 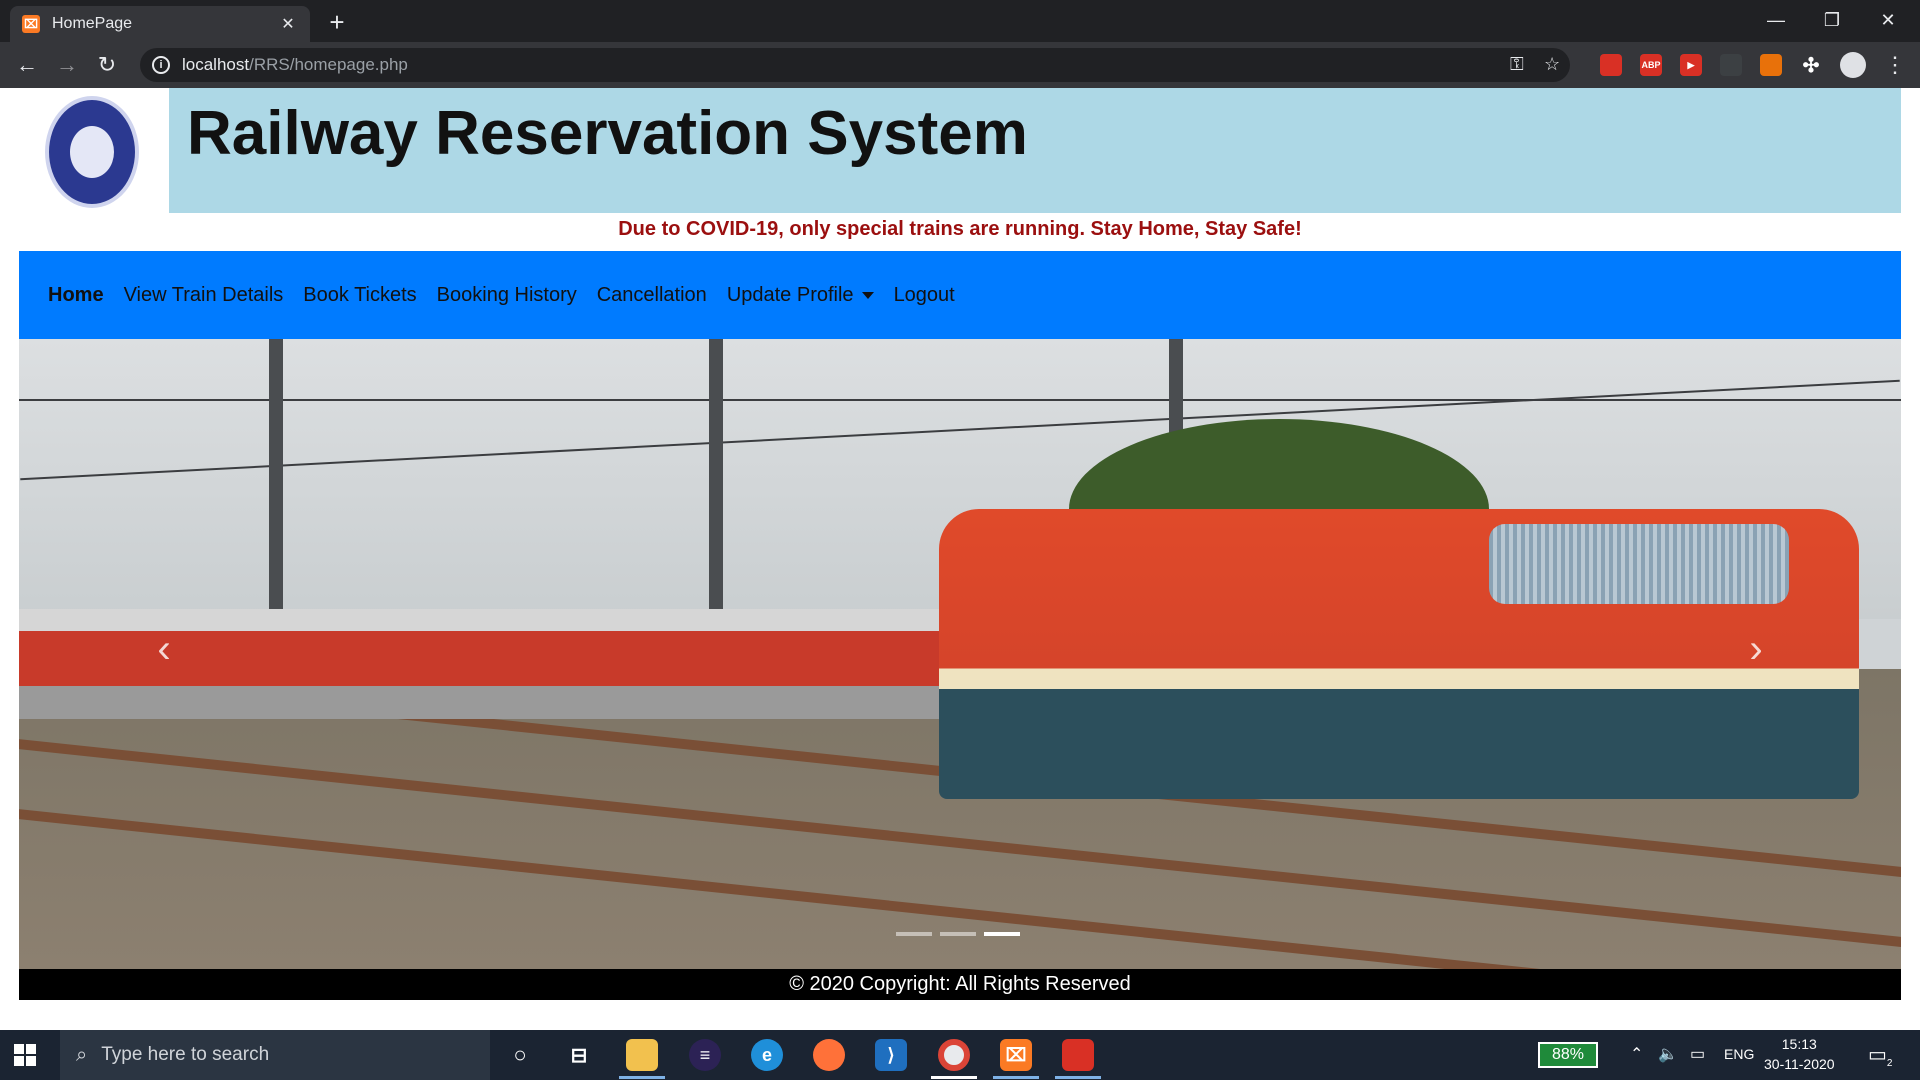 What do you see at coordinates (507, 295) in the screenshot?
I see `nav-booking-history: Booking History` at bounding box center [507, 295].